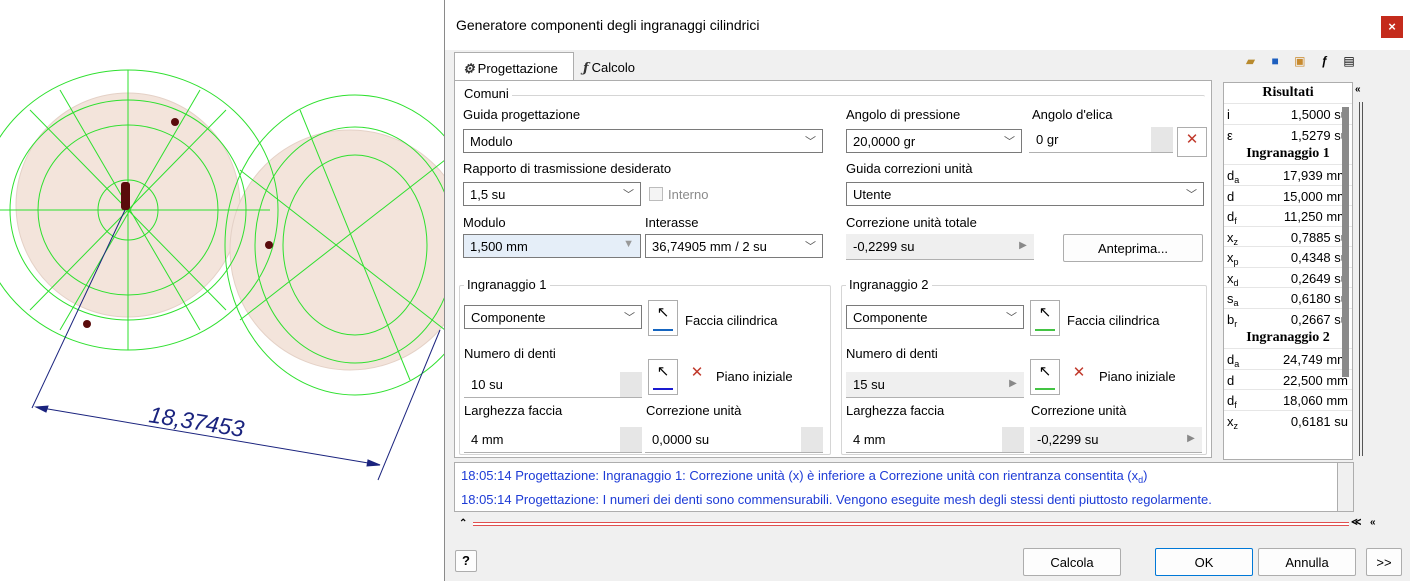 Image resolution: width=1410 pixels, height=581 pixels. What do you see at coordinates (1324, 61) in the screenshot?
I see `function-icon: ƒ` at bounding box center [1324, 61].